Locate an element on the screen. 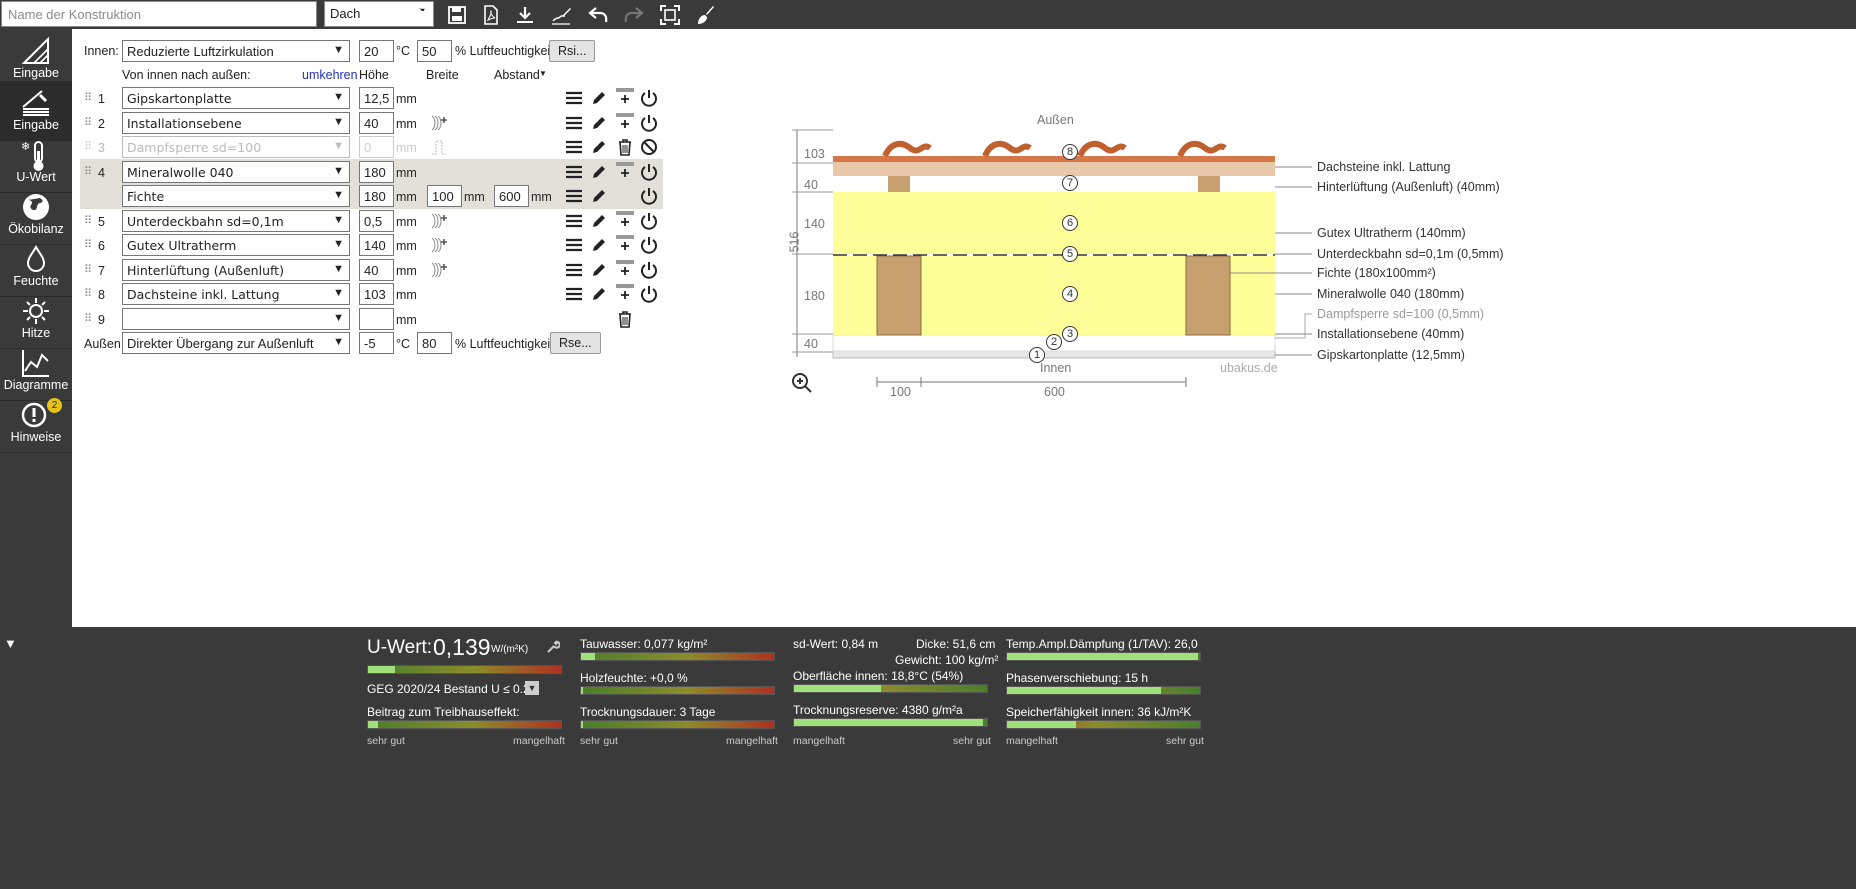  layer-thickness-input: 140 is located at coordinates (376, 245).